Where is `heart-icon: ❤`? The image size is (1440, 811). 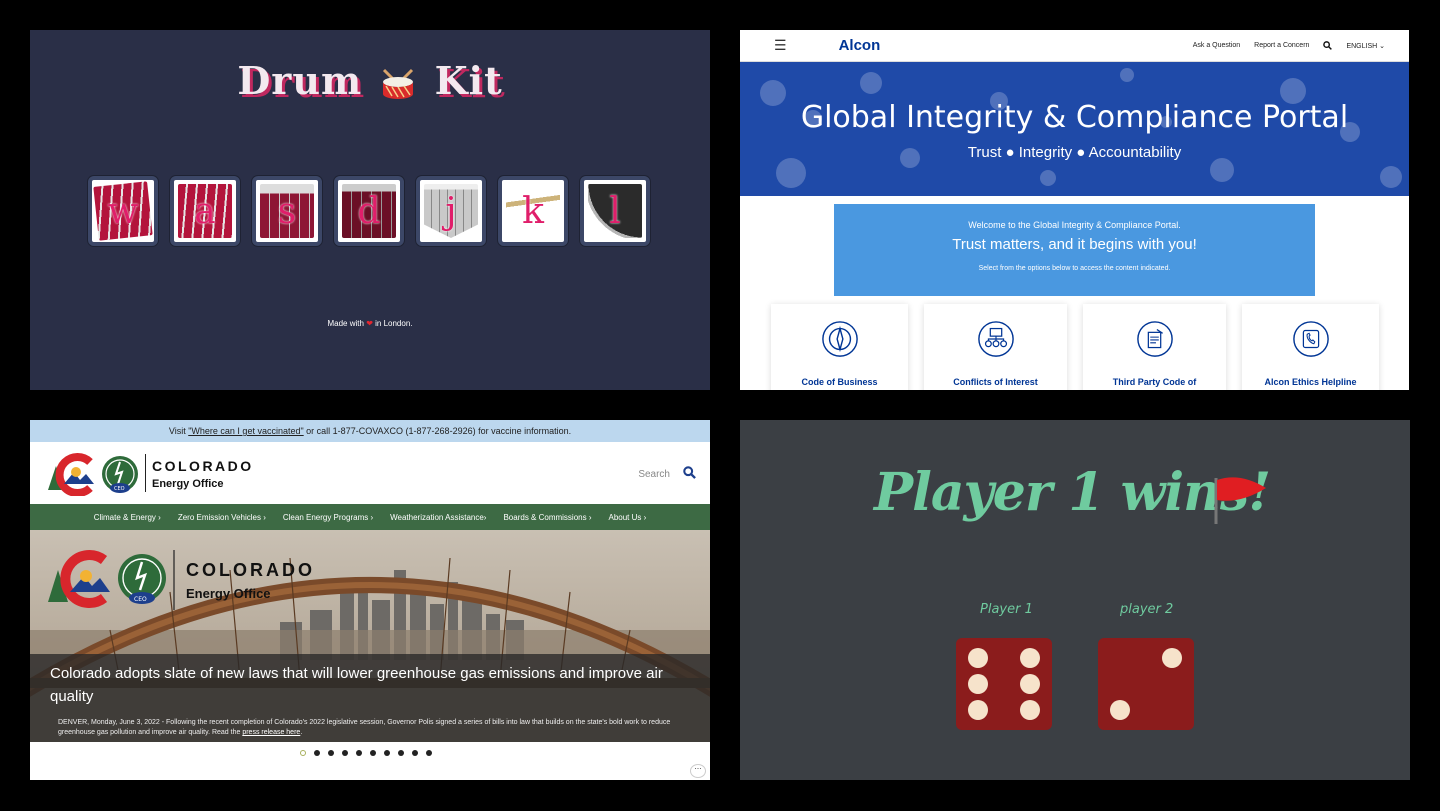 heart-icon: ❤ is located at coordinates (369, 323).